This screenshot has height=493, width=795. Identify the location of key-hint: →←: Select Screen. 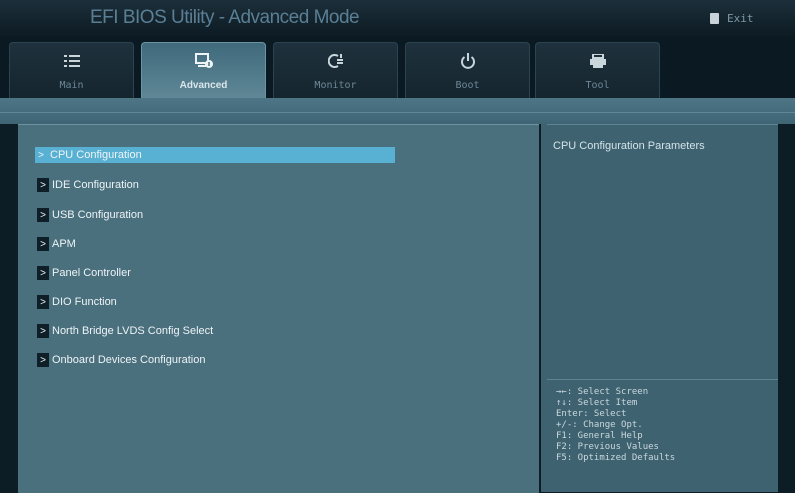
(602, 392).